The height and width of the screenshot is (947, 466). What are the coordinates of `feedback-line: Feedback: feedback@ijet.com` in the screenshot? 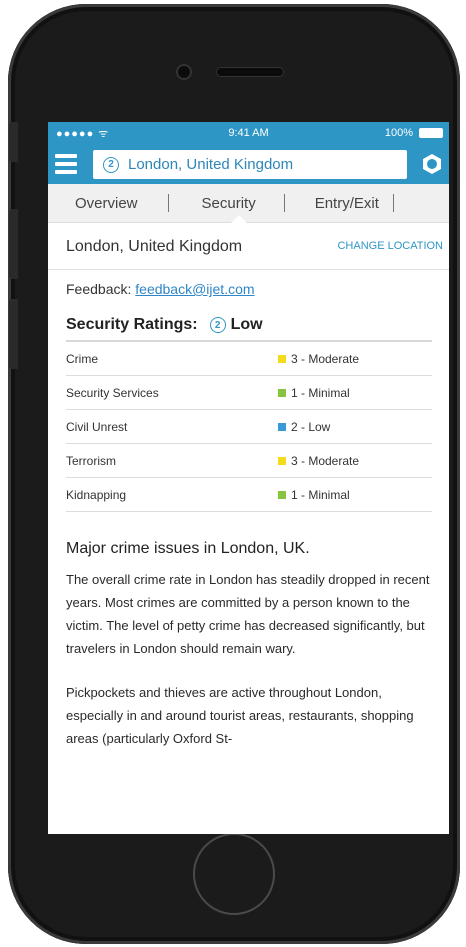 It's located at (248, 289).